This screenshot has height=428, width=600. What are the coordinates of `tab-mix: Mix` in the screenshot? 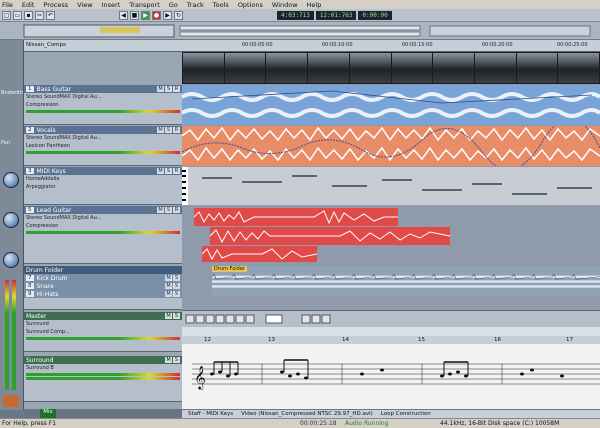 It's located at (48, 413).